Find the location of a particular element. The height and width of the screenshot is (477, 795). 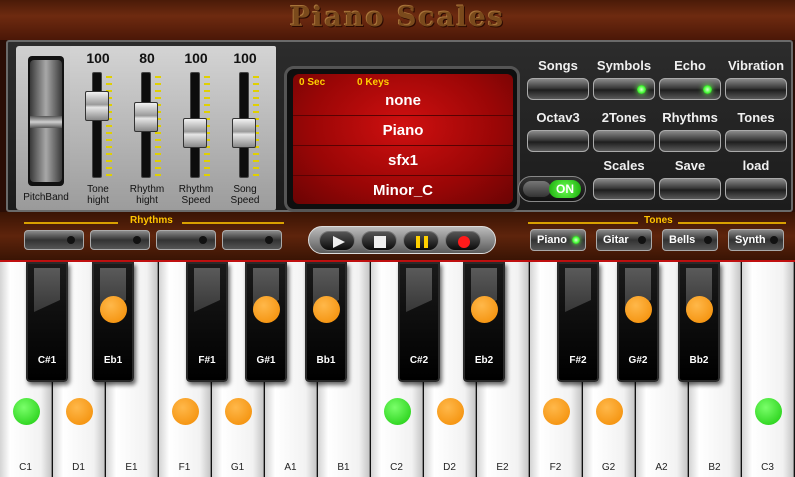

black-key: C#1 is located at coordinates (47, 322).